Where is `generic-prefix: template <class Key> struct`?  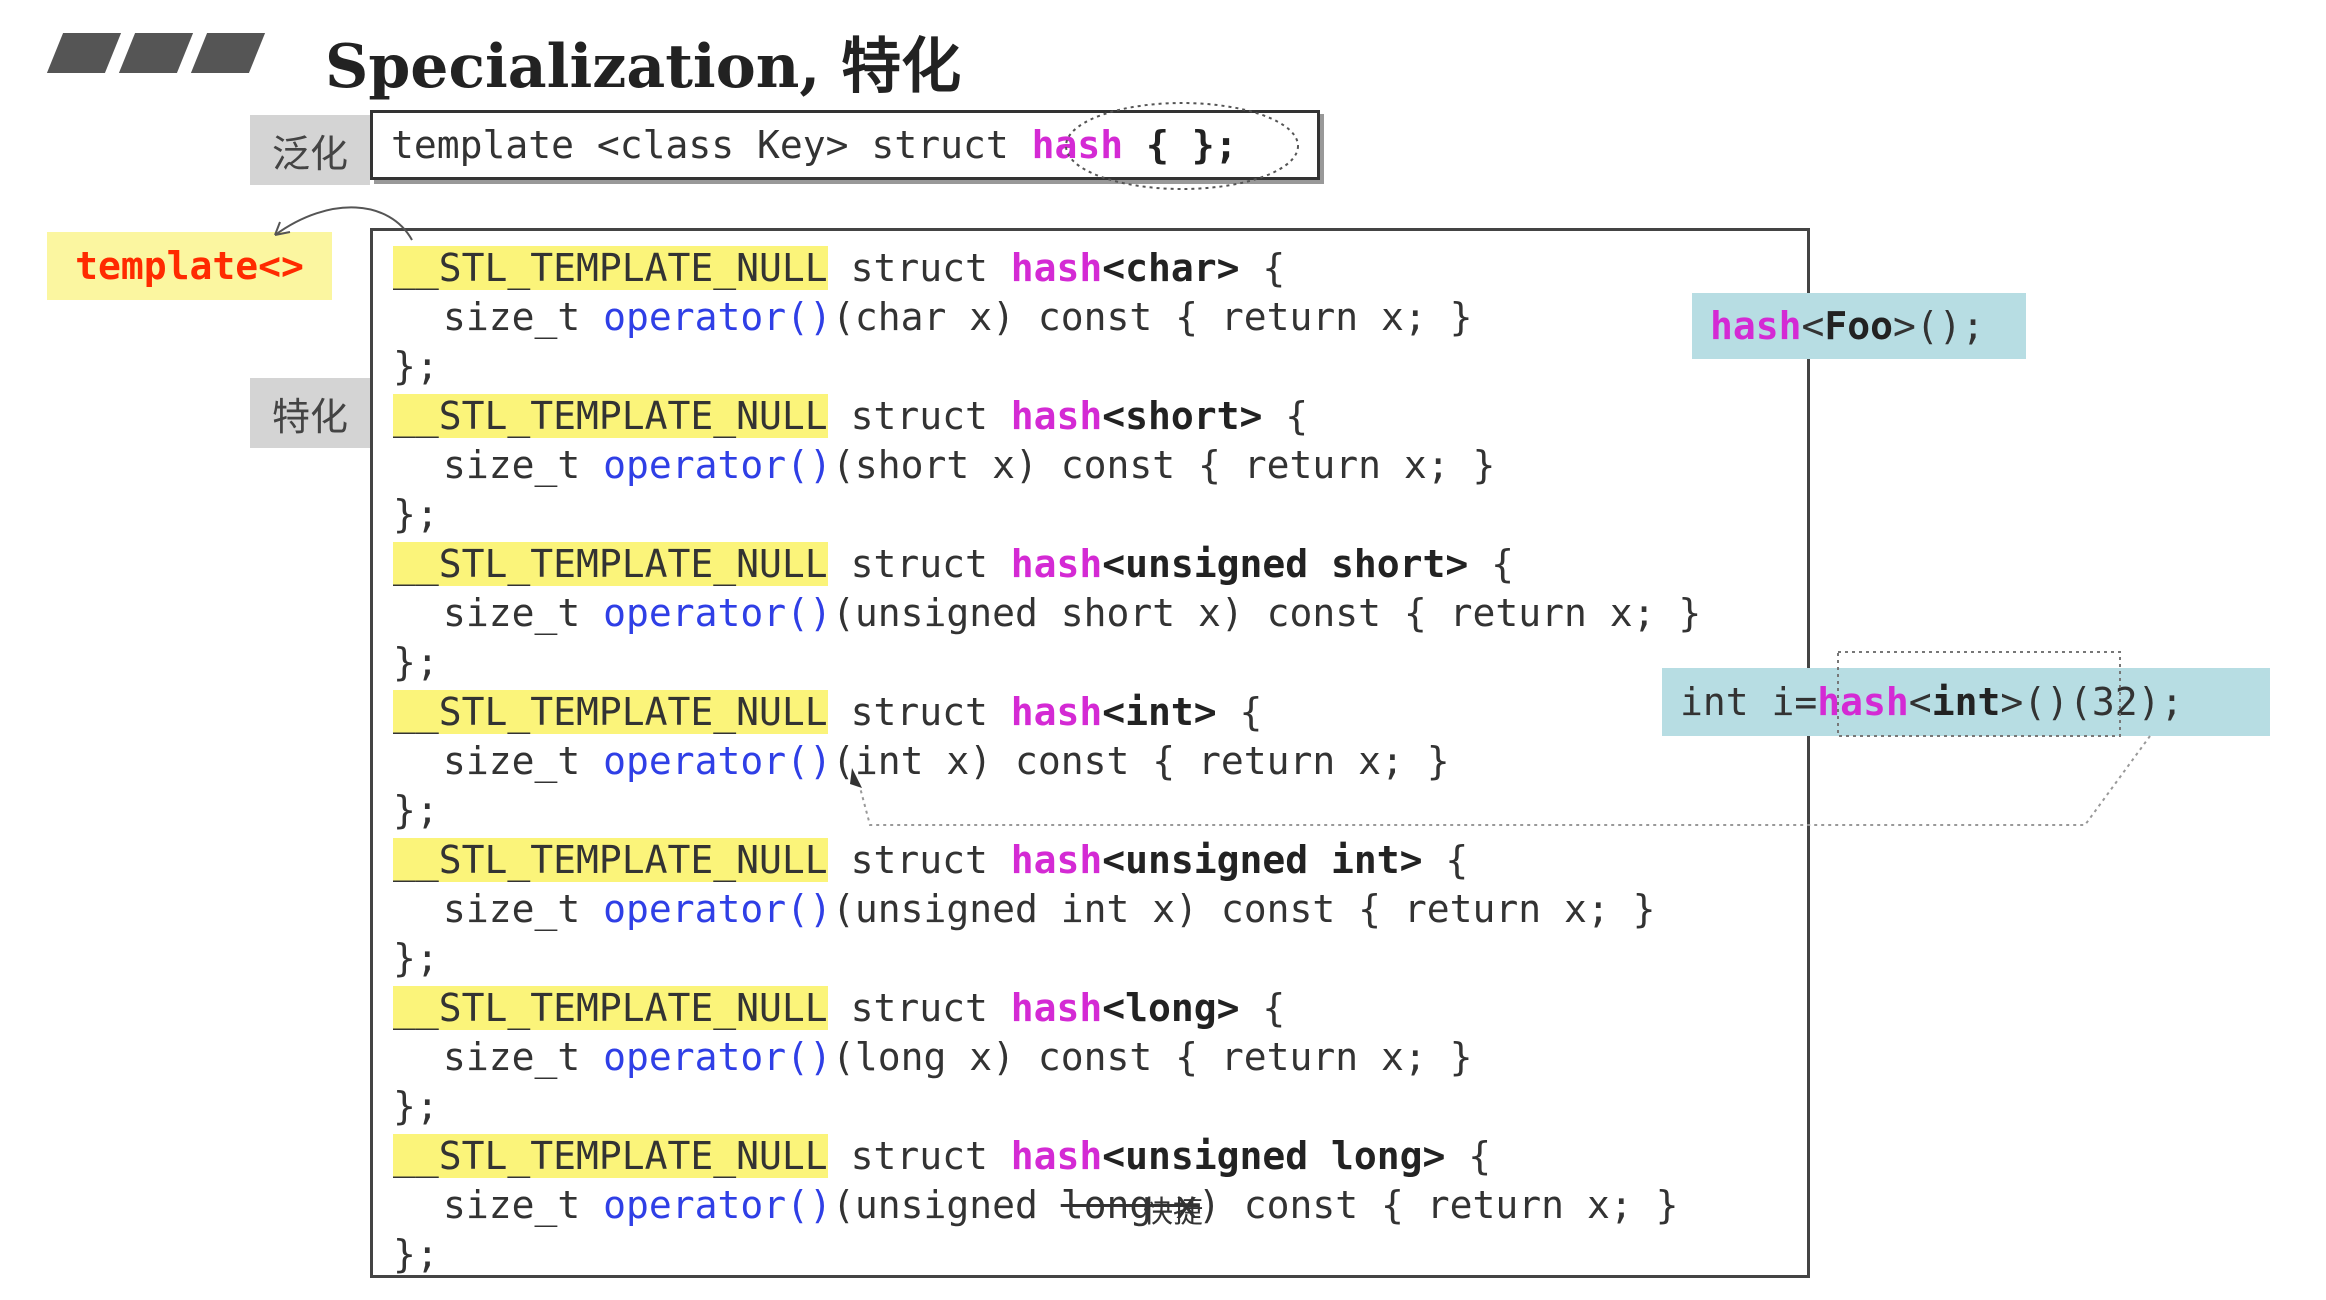 generic-prefix: template <class Key> struct is located at coordinates (711, 145).